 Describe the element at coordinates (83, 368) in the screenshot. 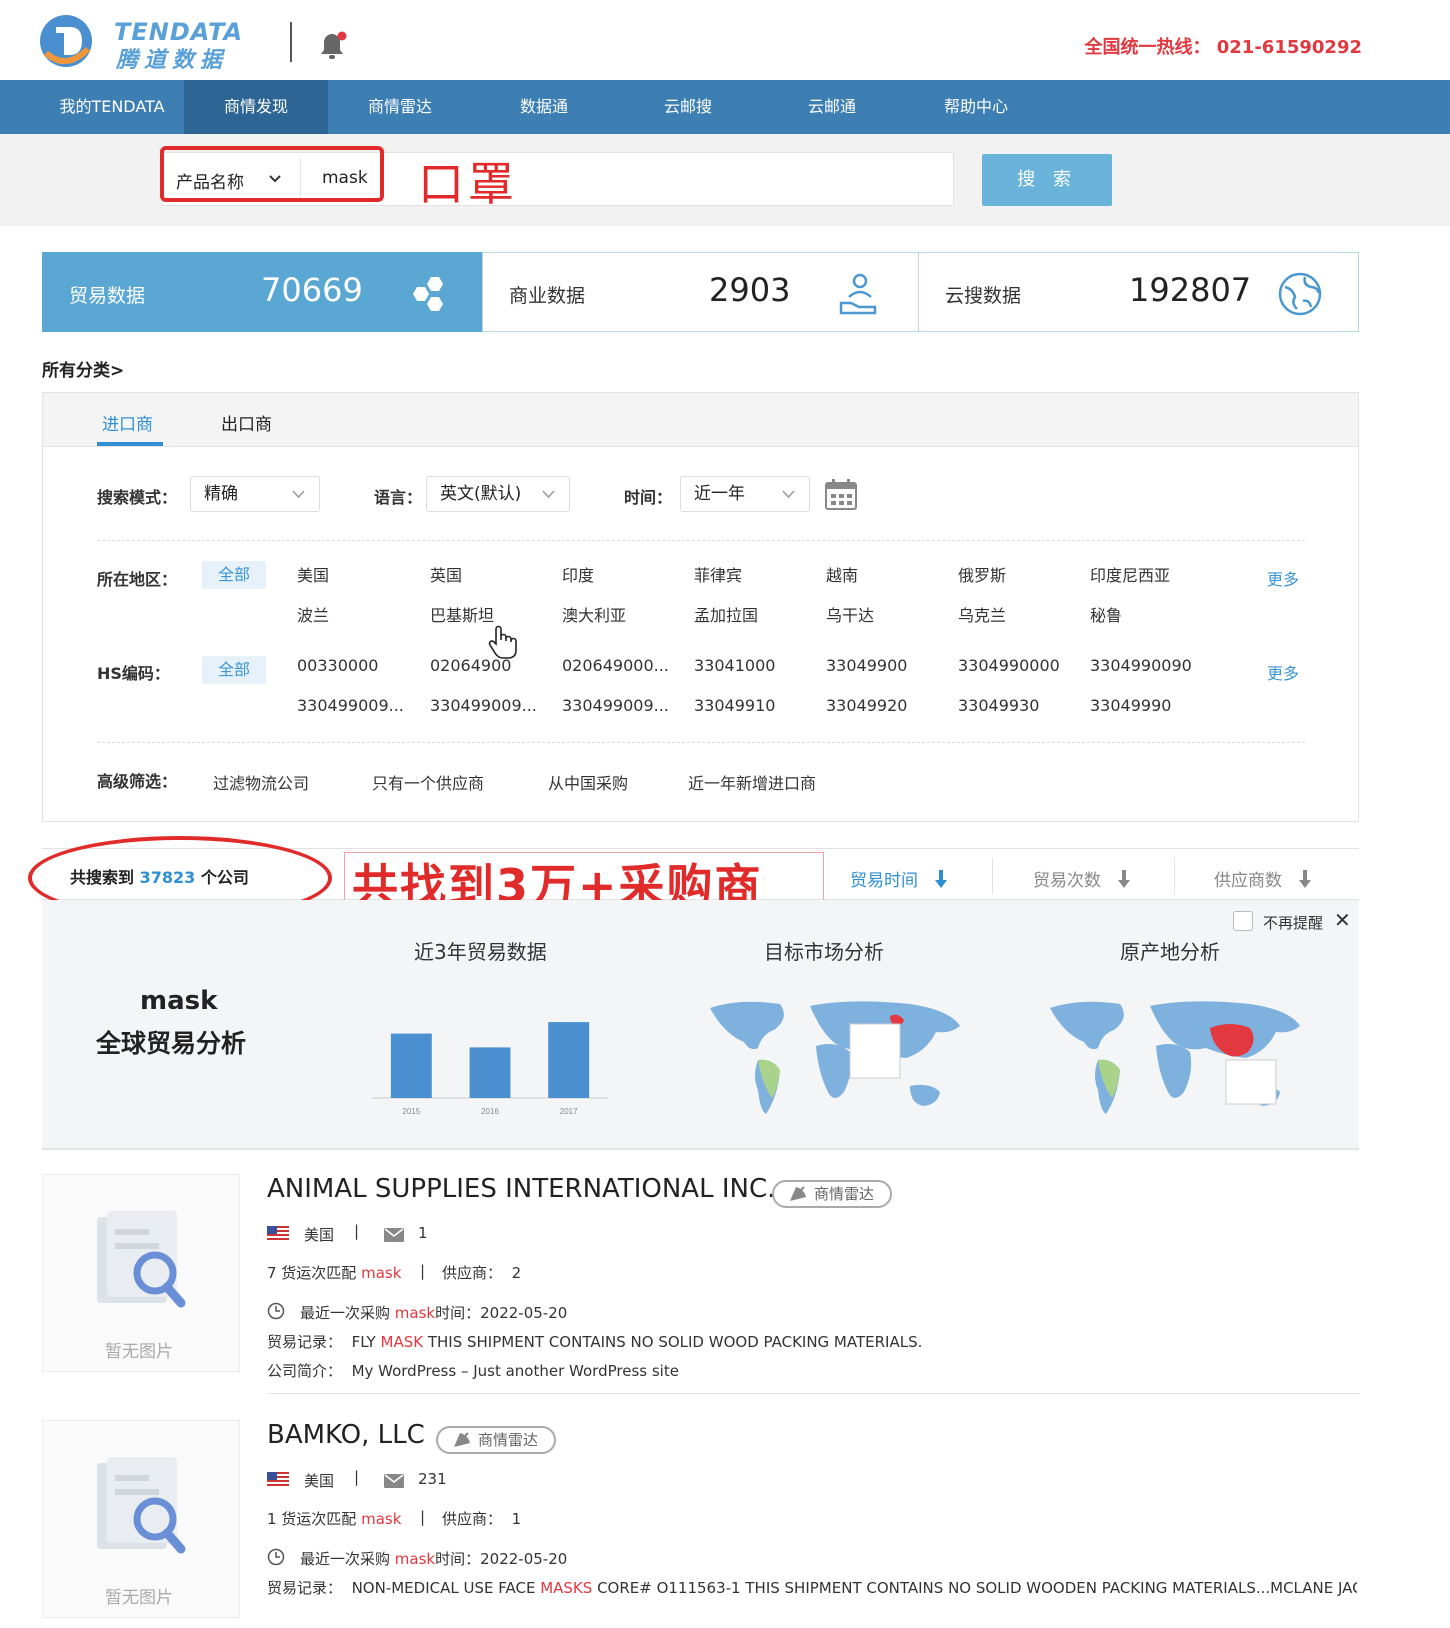

I see `breadcrumb: 所有分类>` at that location.